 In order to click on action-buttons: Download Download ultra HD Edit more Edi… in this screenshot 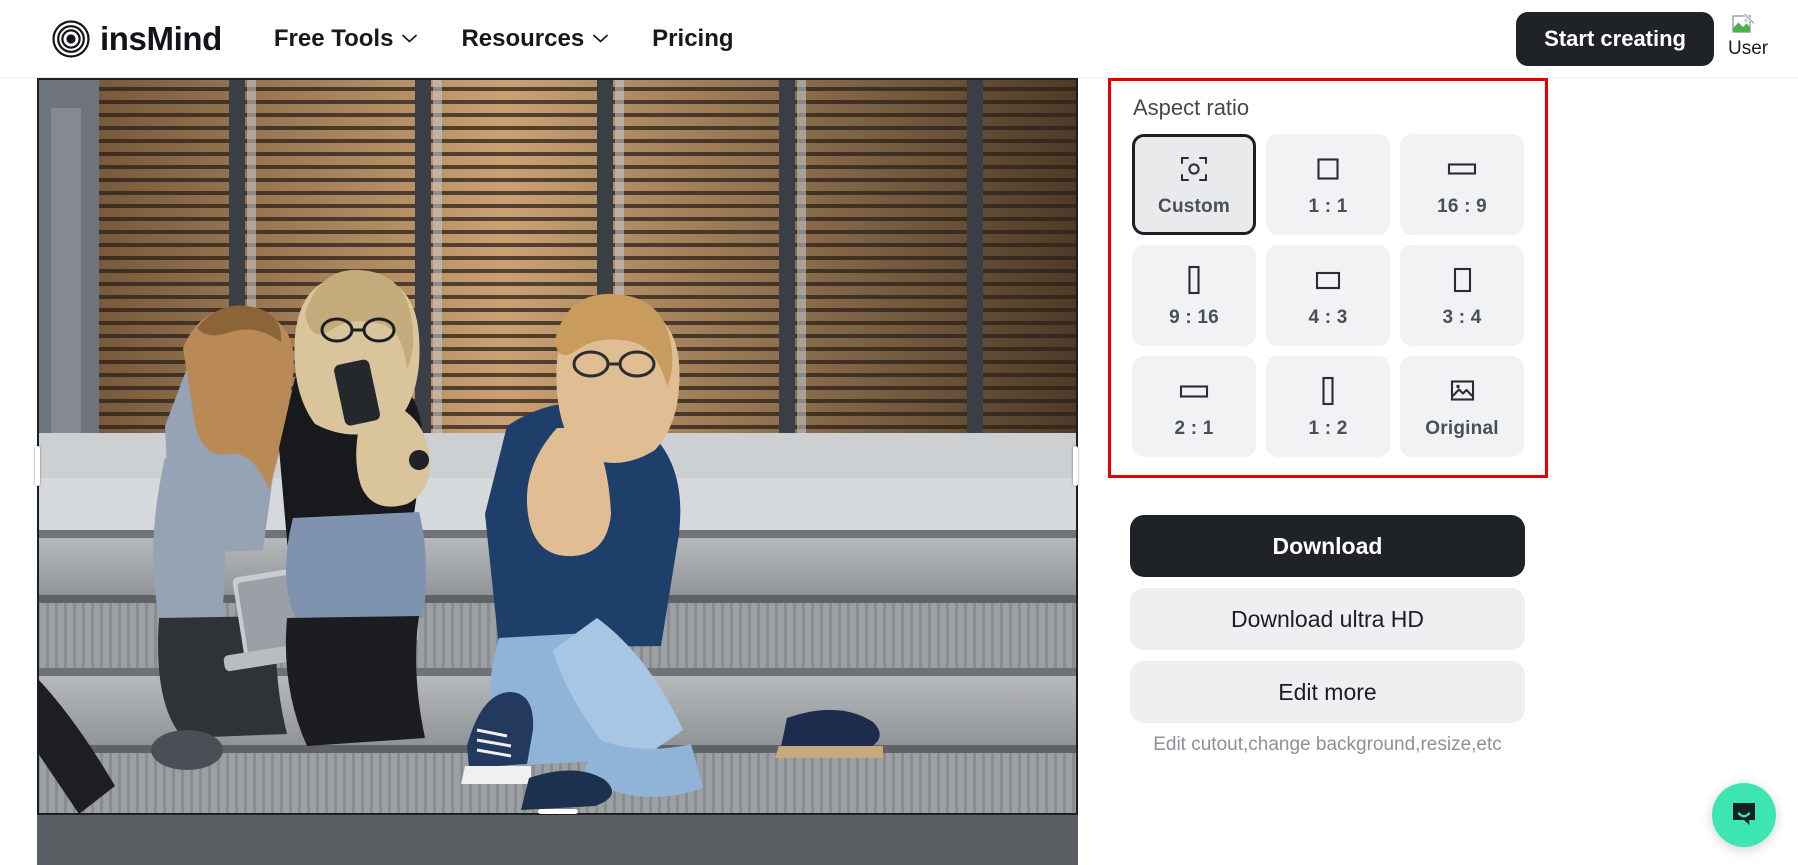, I will do `click(1327, 636)`.